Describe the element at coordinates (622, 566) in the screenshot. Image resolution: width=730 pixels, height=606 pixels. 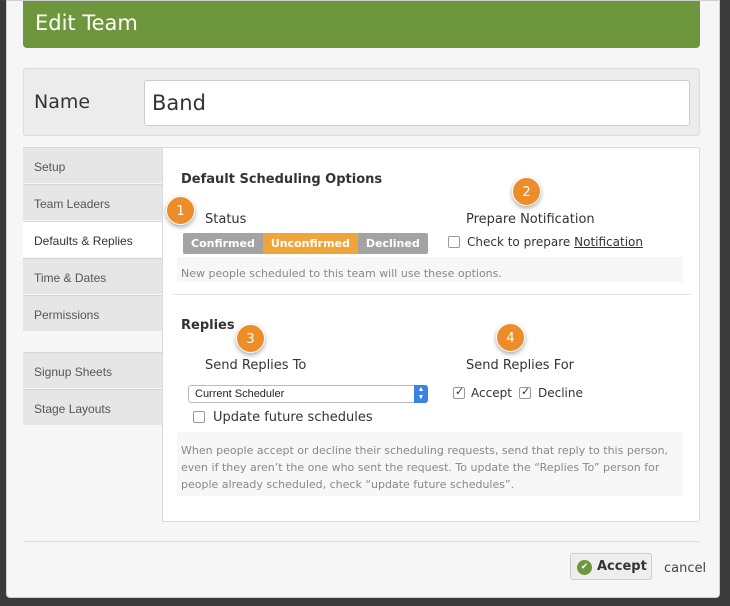
I see `accept-button-label: Accept` at that location.